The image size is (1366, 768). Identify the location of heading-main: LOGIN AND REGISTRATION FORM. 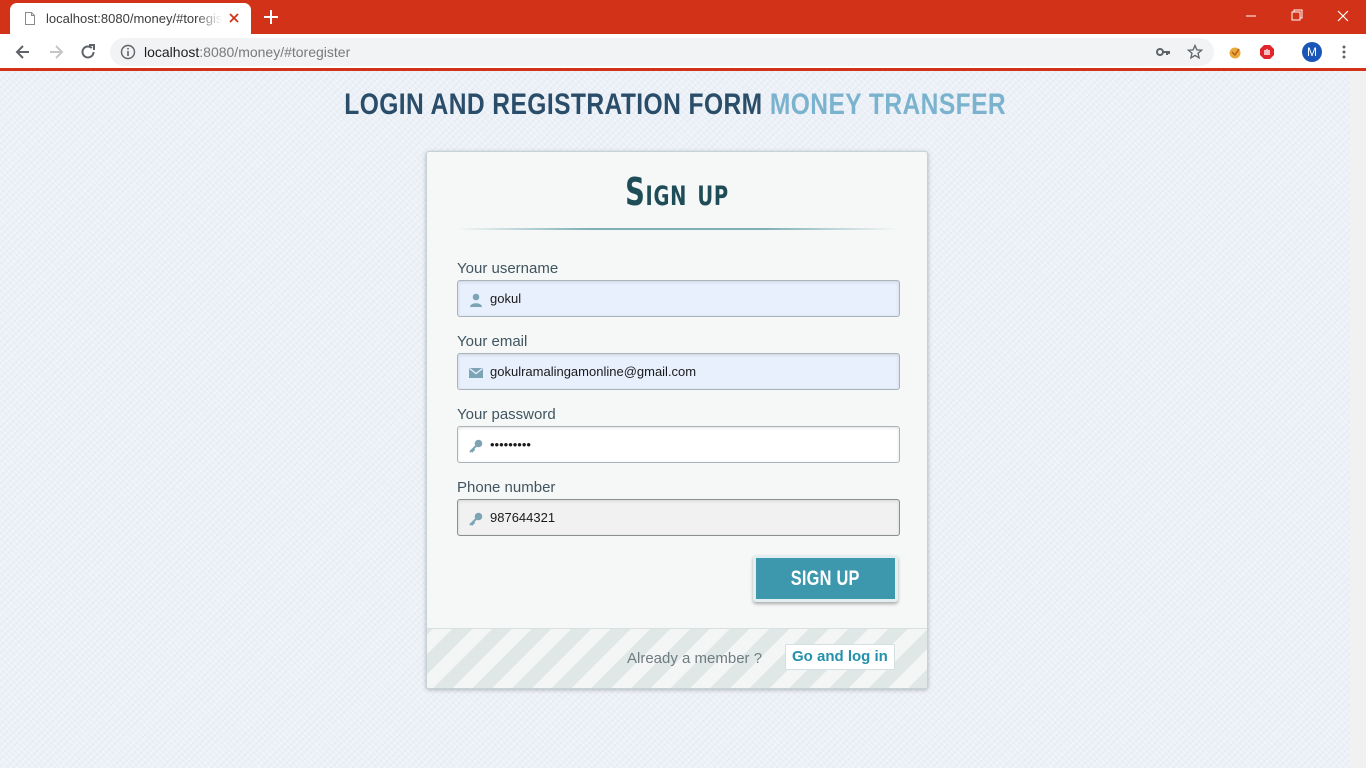
(553, 104).